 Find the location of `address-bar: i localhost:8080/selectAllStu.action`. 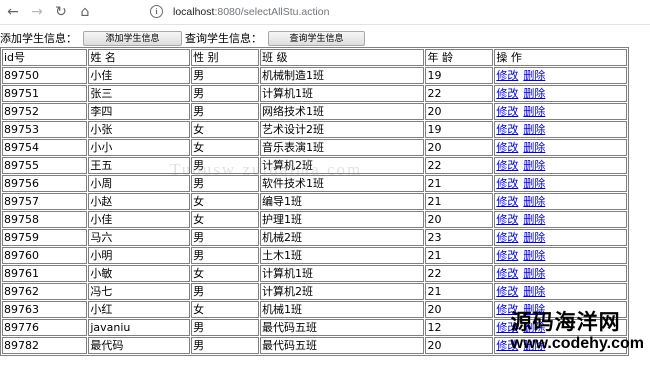

address-bar: i localhost:8080/selectAllStu.action is located at coordinates (396, 11).